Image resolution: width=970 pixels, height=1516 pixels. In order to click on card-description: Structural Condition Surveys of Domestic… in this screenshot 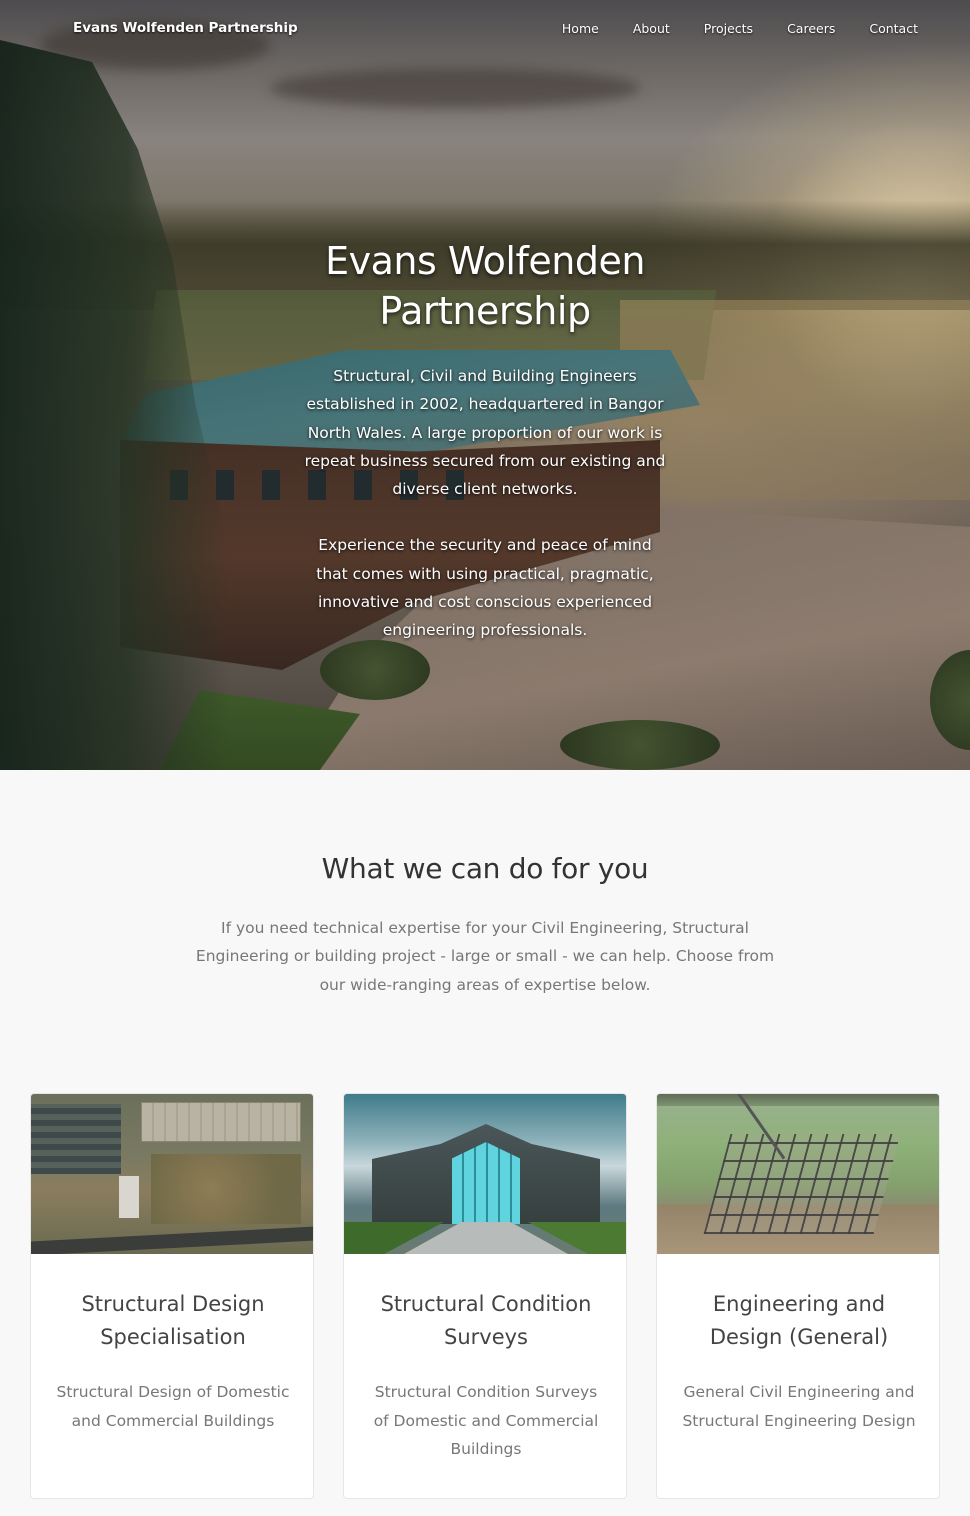, I will do `click(486, 1420)`.